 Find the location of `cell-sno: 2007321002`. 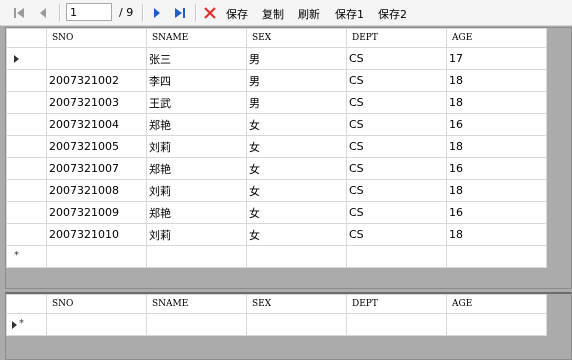

cell-sno: 2007321002 is located at coordinates (96, 80).